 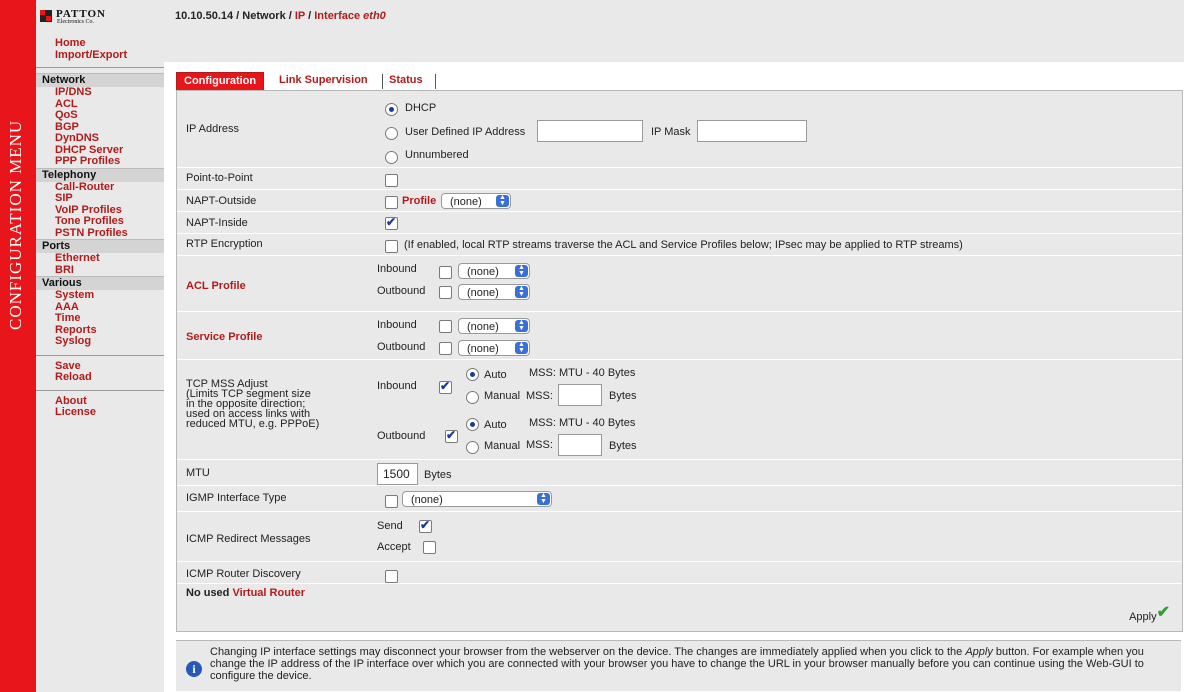 I want to click on nav-ip-dns: IP/DNS, so click(x=100, y=92).